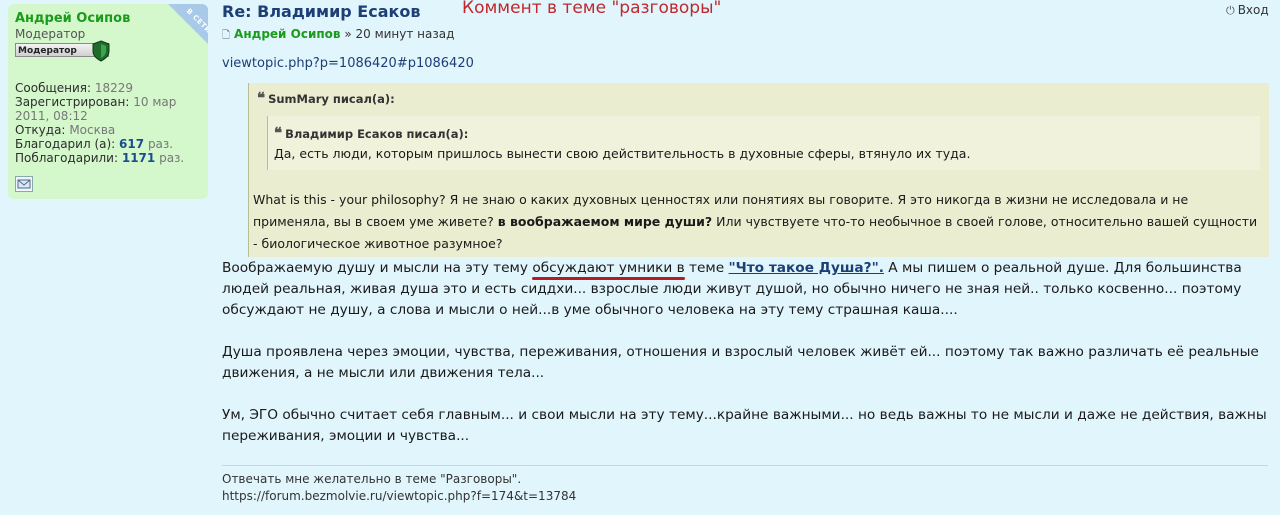 This screenshot has width=1280, height=515. I want to click on login-label: Вход, so click(1253, 10).